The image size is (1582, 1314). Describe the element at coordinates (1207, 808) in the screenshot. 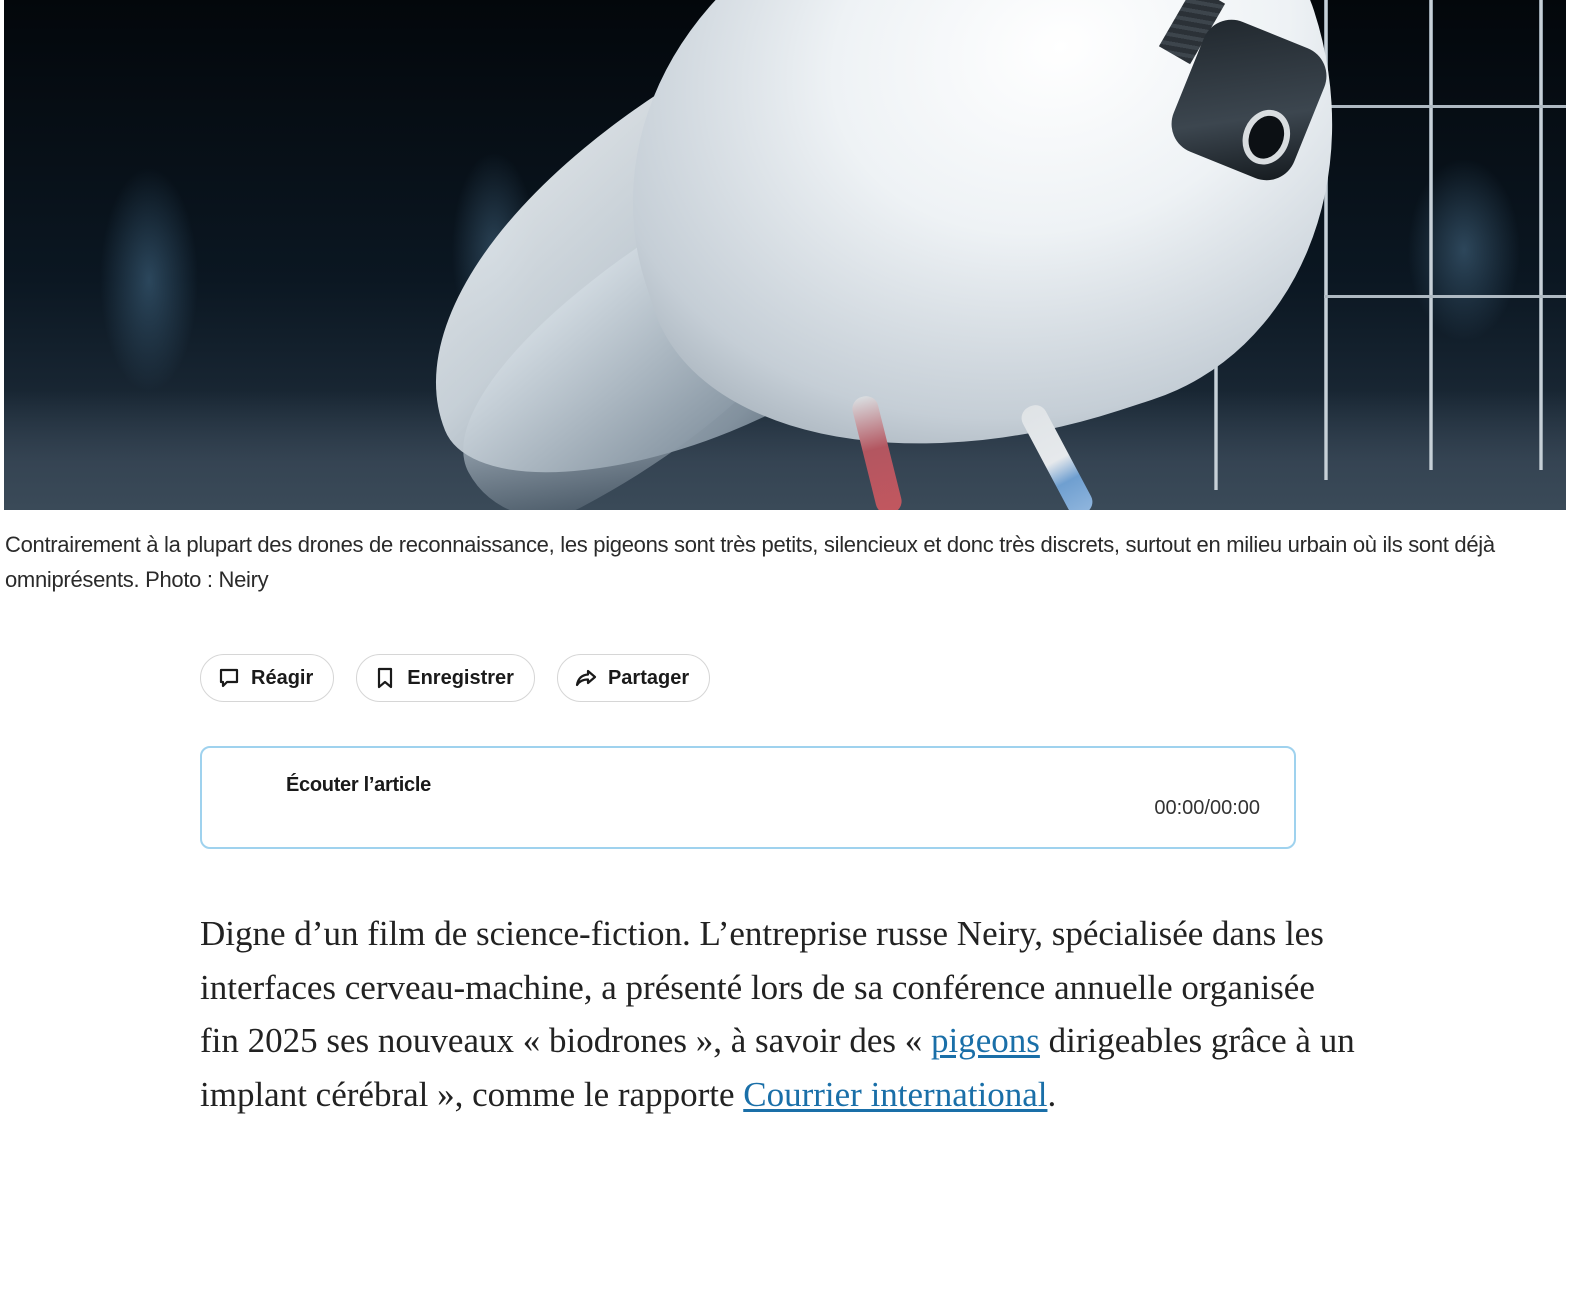

I see `audio-time: 00:00/00:00` at that location.